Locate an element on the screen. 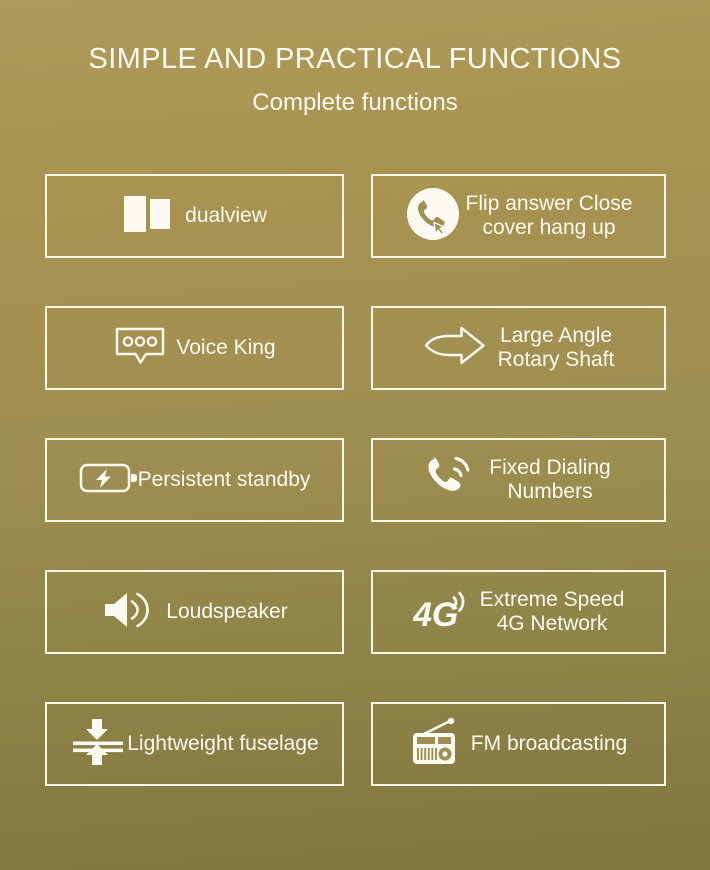 This screenshot has width=710, height=870. radio-icon is located at coordinates (438, 744).